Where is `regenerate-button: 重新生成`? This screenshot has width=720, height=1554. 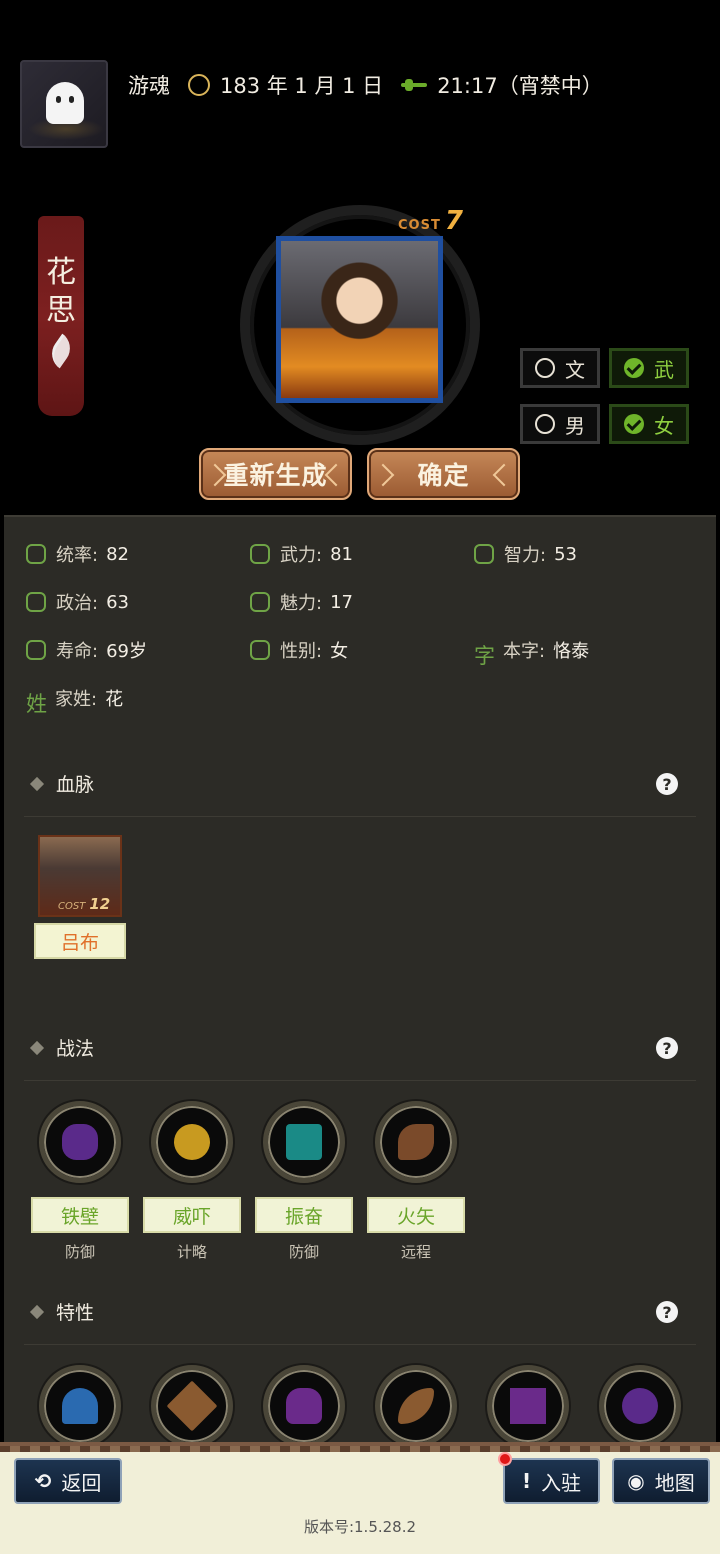 regenerate-button: 重新生成 is located at coordinates (275, 474).